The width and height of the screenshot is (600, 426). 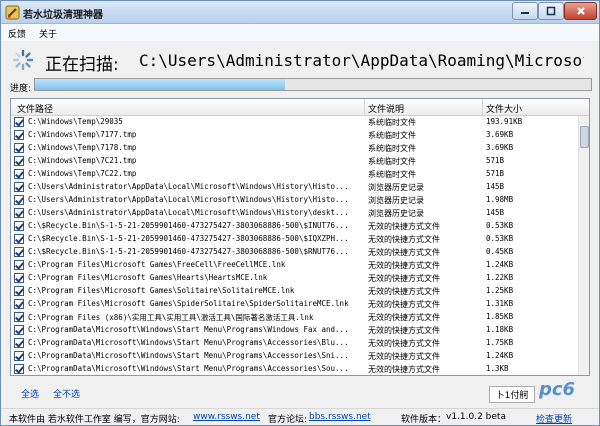 What do you see at coordinates (500, 355) in the screenshot?
I see `row-file-size: 1.24KB` at bounding box center [500, 355].